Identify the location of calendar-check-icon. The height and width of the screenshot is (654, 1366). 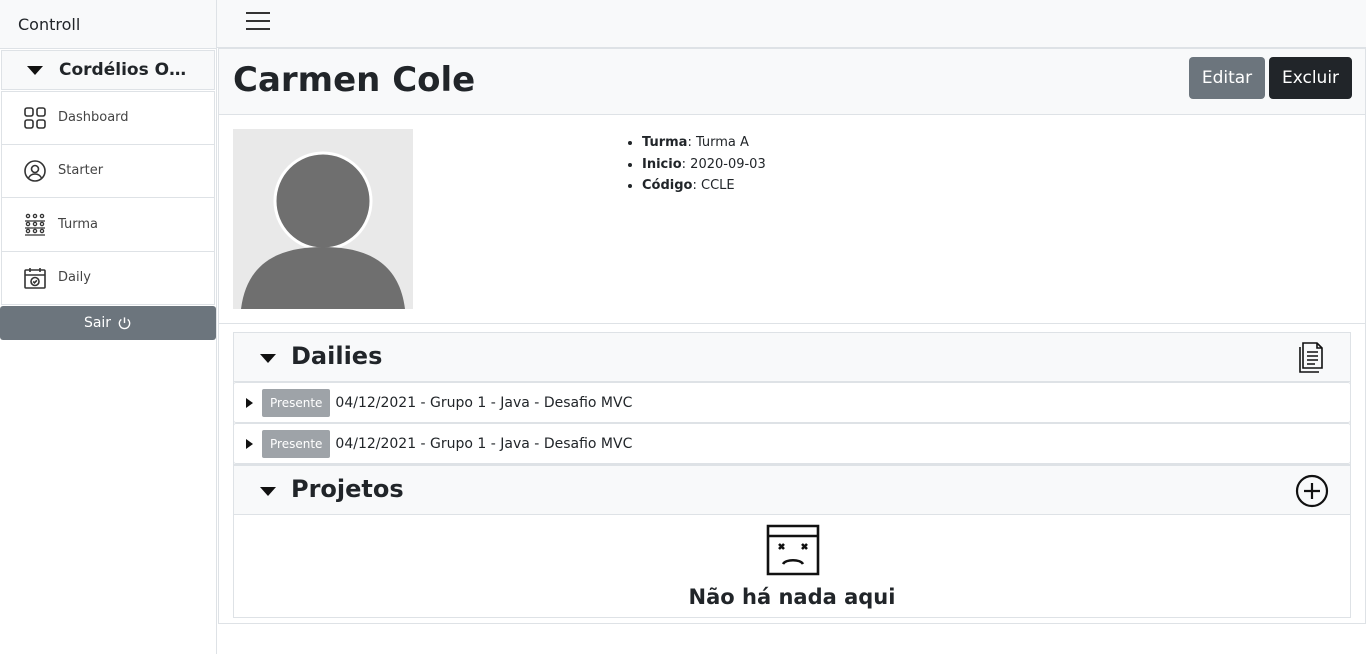
(35, 278).